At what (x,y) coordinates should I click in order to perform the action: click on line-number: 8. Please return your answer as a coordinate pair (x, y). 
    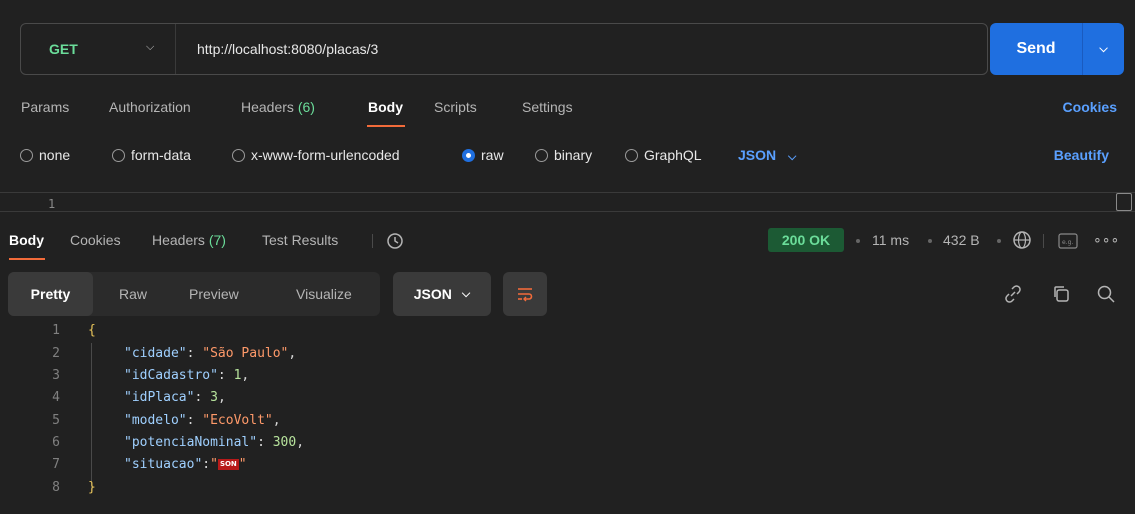
    Looking at the image, I should click on (56, 487).